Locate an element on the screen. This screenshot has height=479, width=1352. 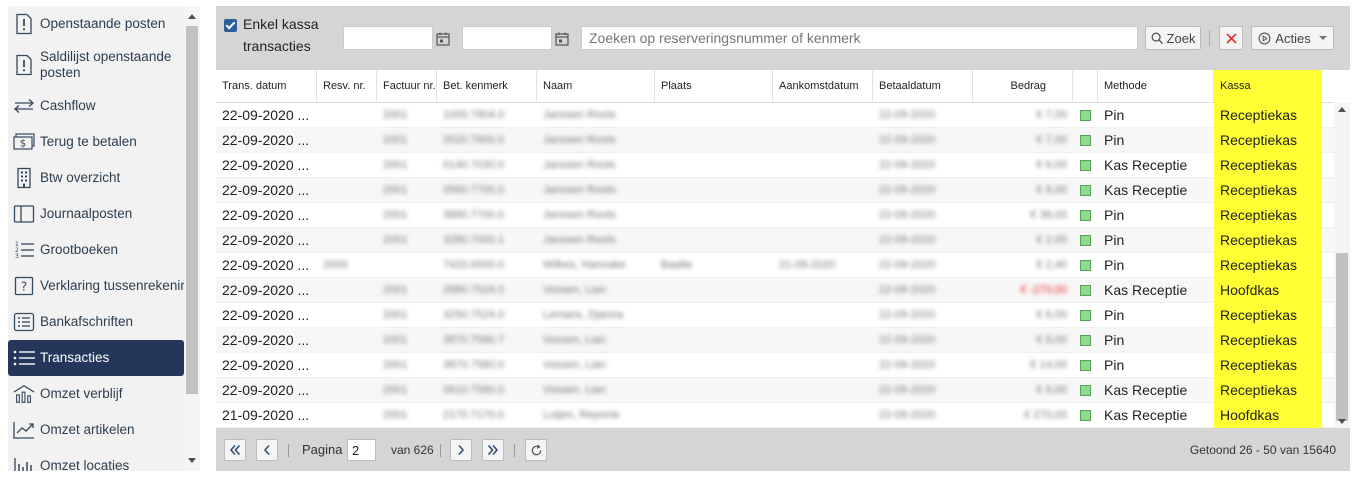
sidebar-item-openstaande-posten: Openstaande posten is located at coordinates (96, 24).